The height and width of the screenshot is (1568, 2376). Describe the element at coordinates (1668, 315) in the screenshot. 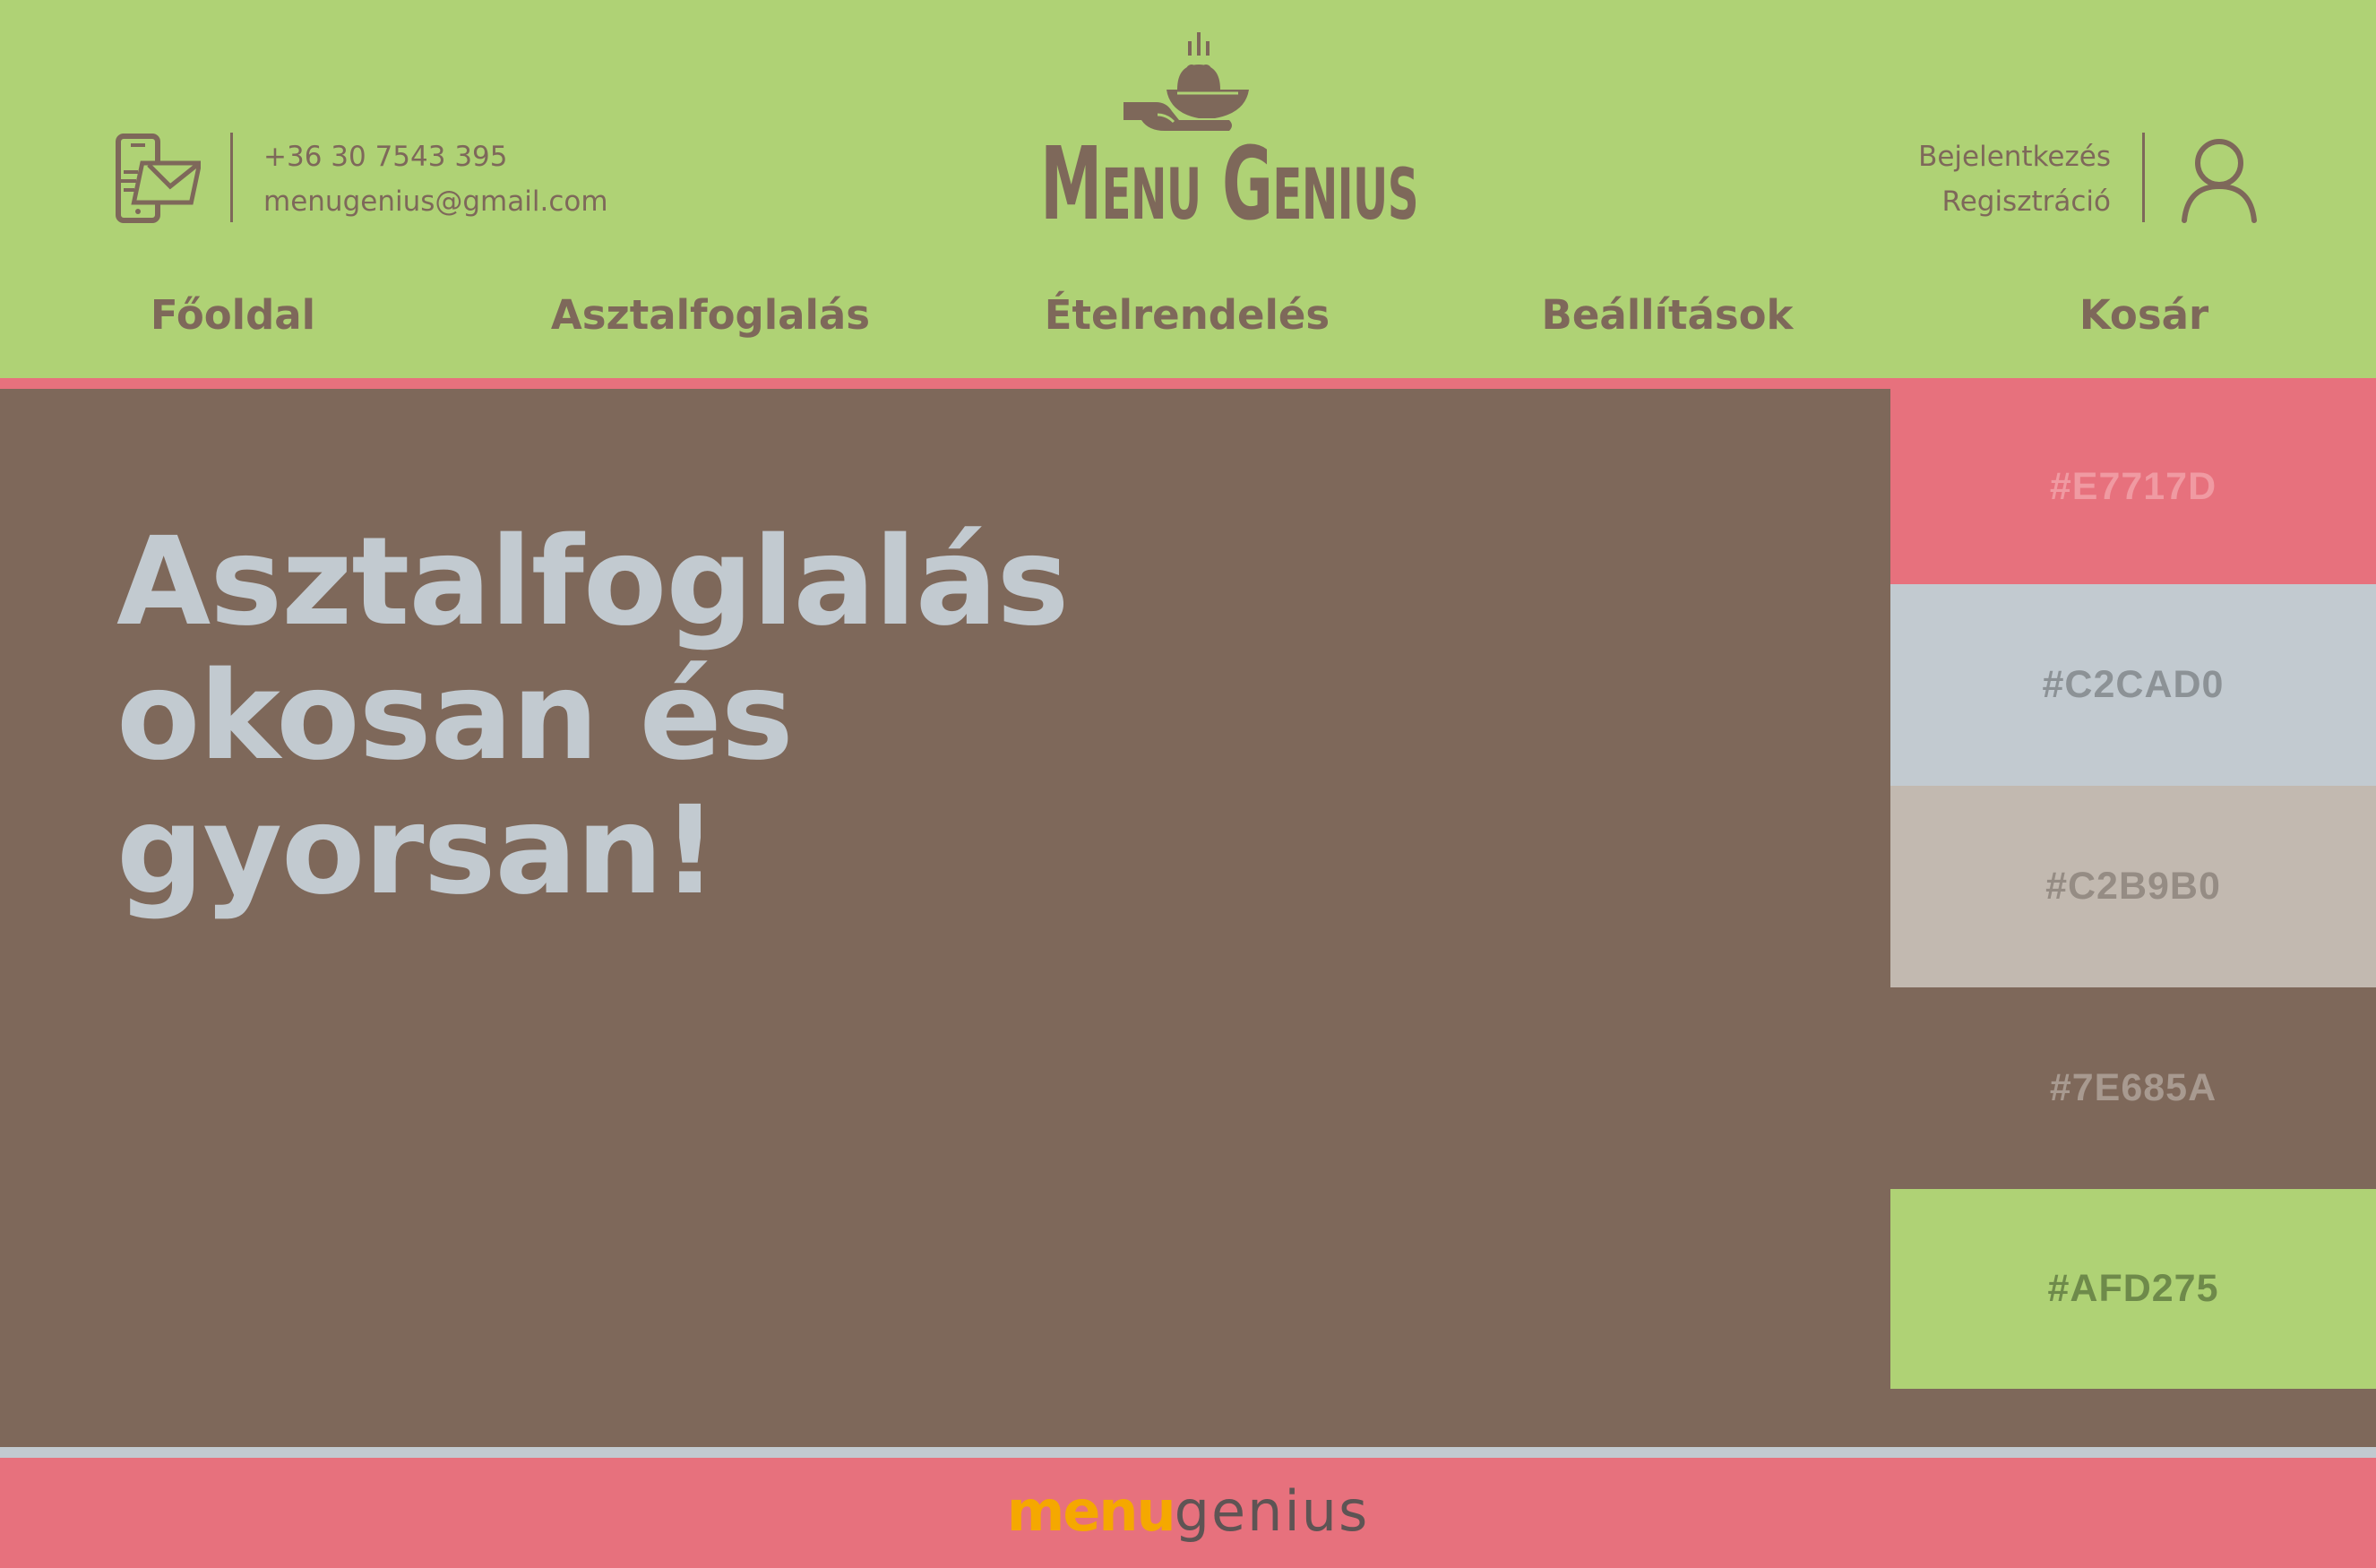

I see `nav-item-settings: Beállítások` at that location.